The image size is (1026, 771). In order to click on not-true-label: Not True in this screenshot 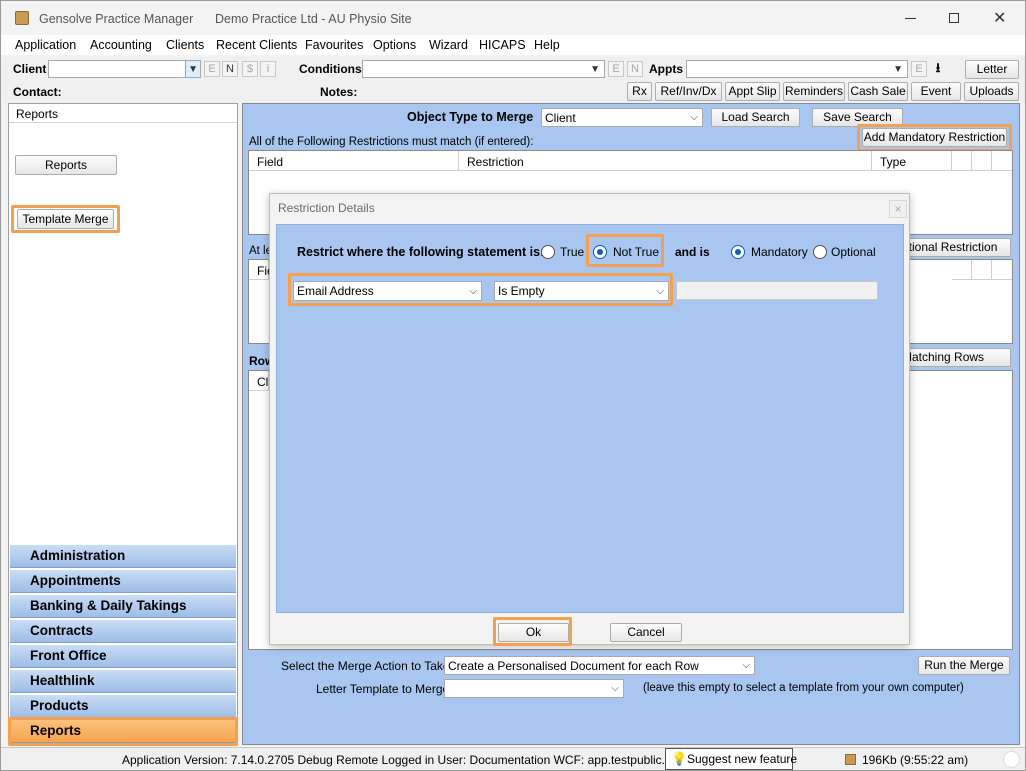, I will do `click(636, 252)`.